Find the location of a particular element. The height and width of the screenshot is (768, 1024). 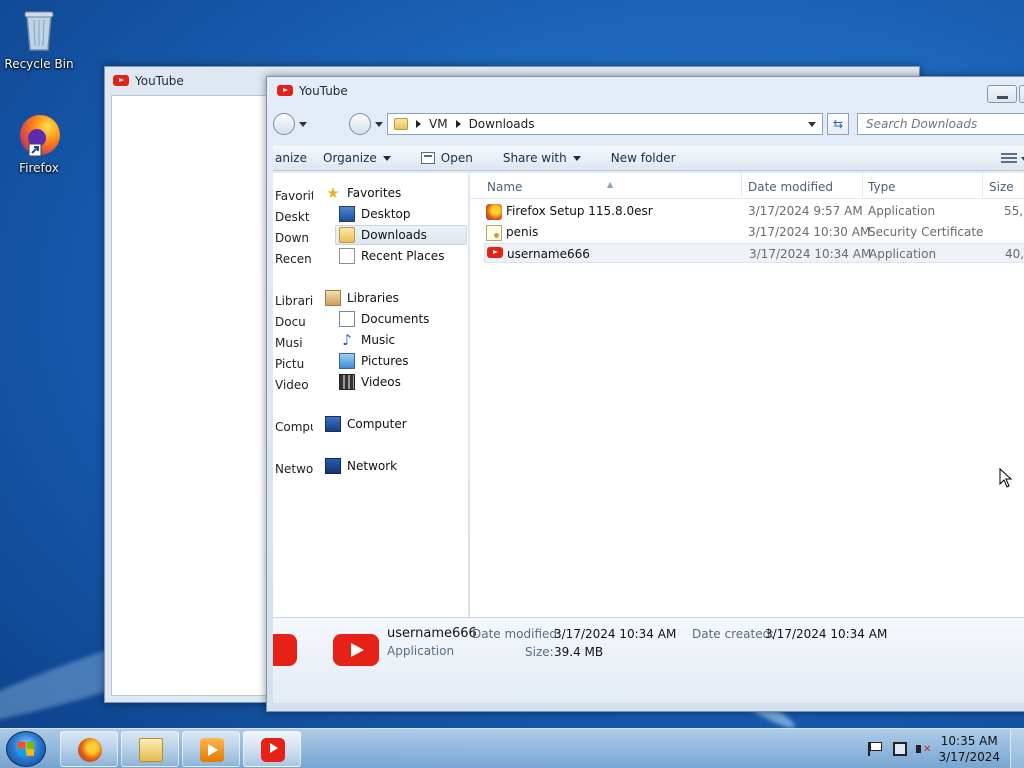

taskbar-youtube is located at coordinates (272, 749).